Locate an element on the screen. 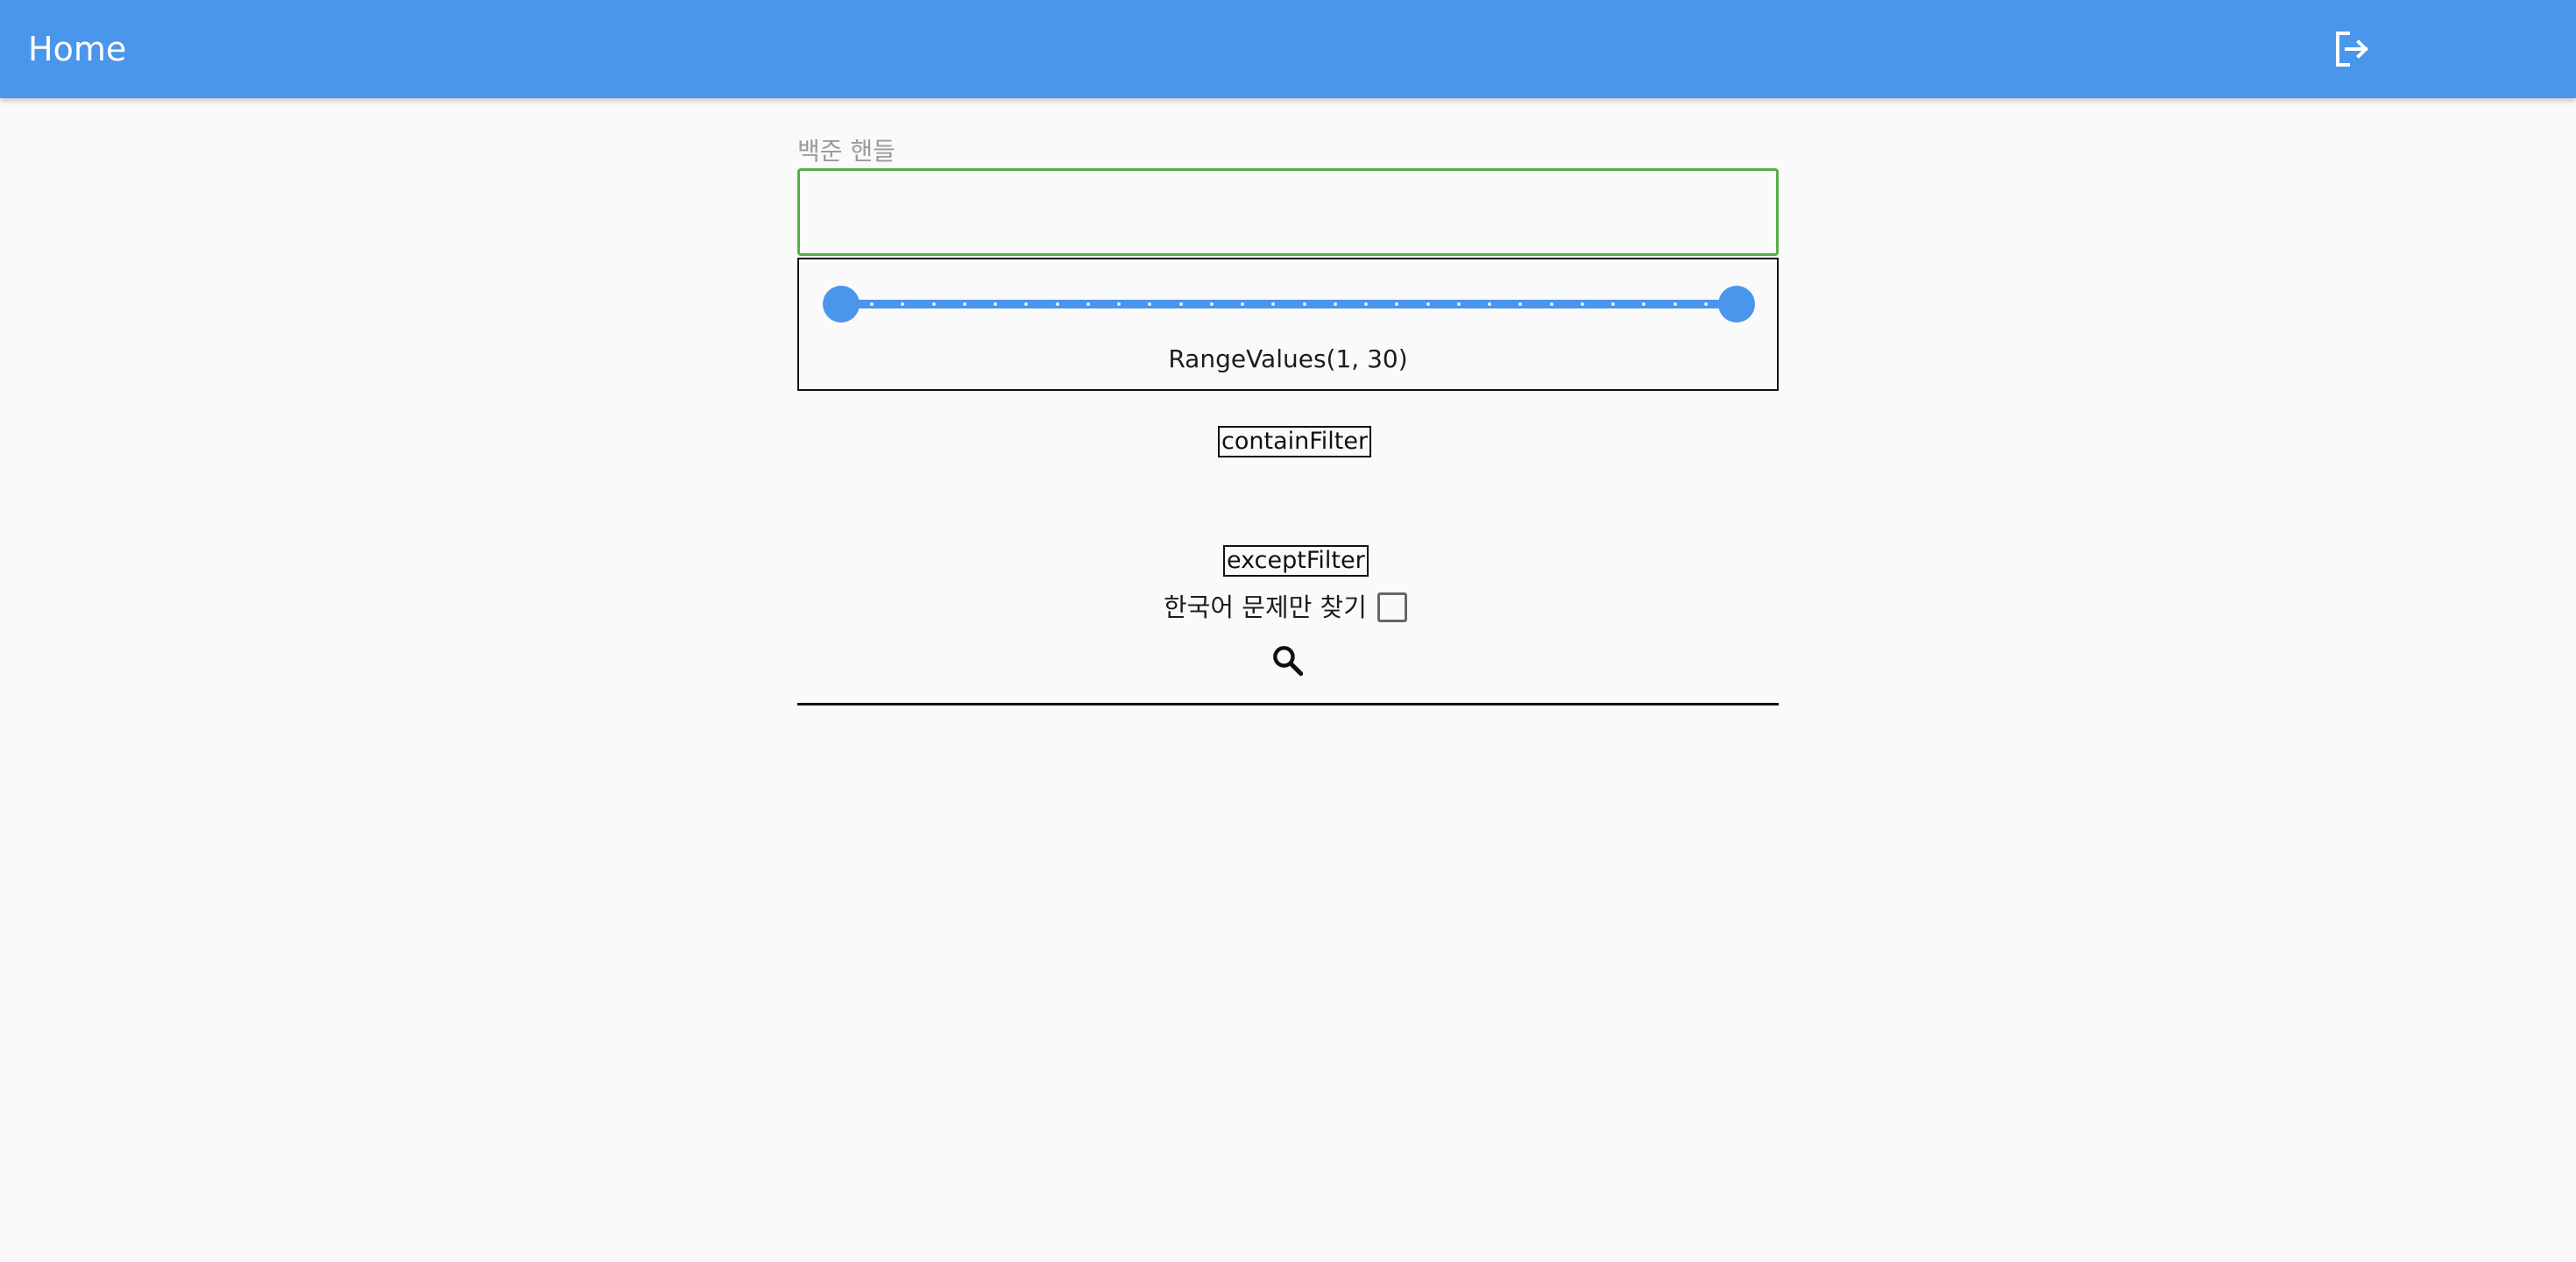  korean-only-row: 한국어 문제만 찾기 is located at coordinates (1285, 607).